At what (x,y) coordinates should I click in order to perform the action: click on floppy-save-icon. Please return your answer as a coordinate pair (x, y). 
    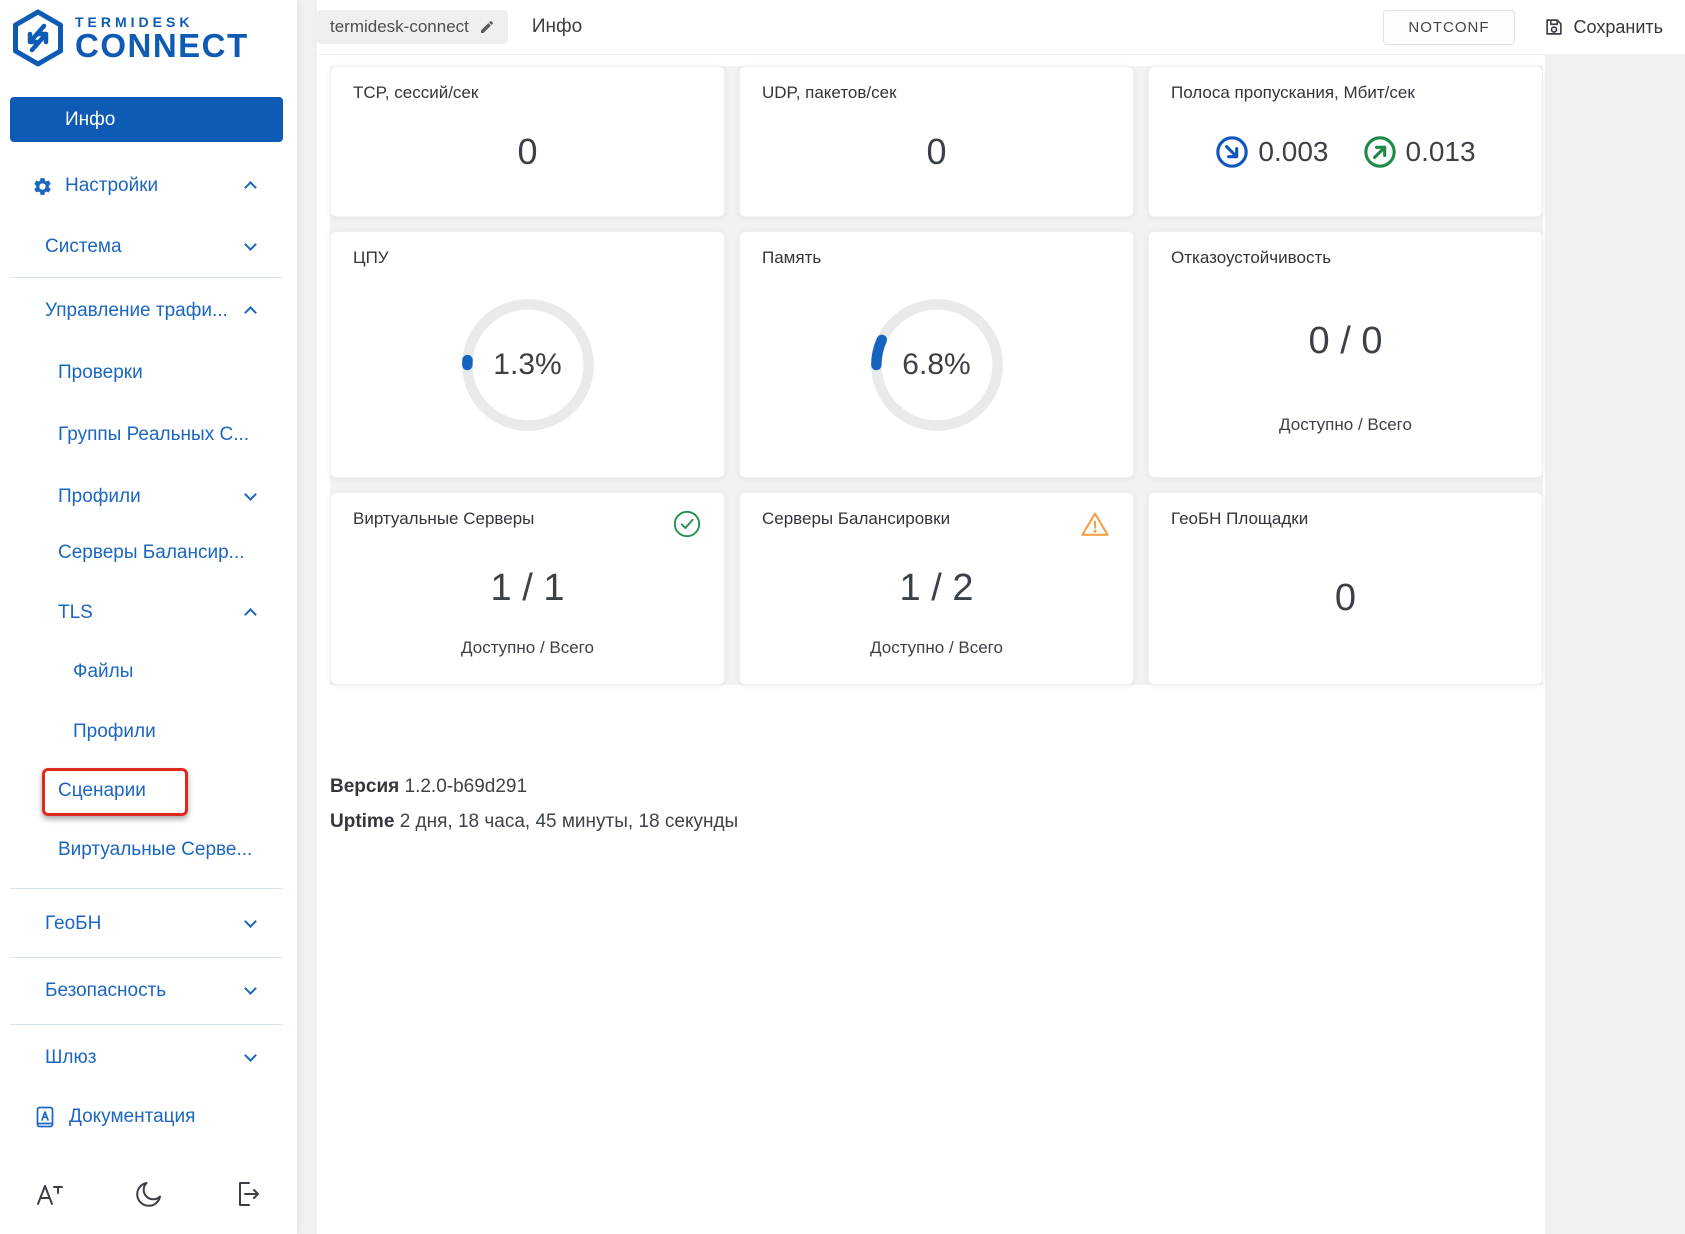
    Looking at the image, I should click on (1553, 27).